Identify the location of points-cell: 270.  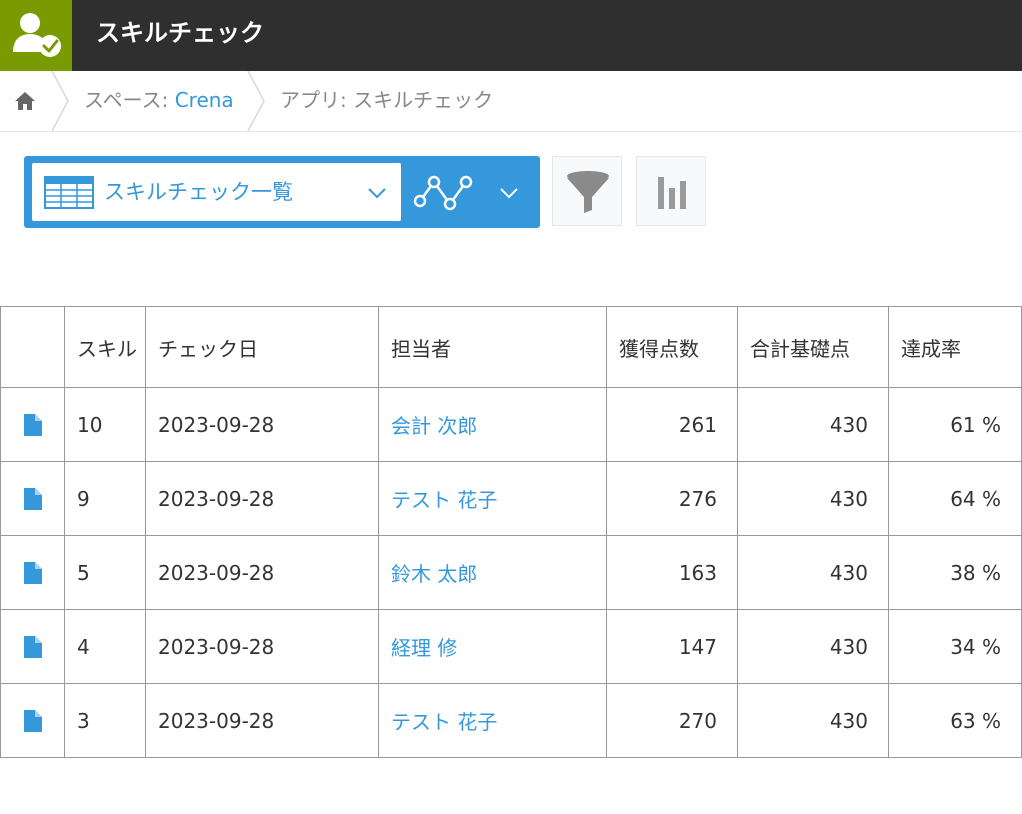
(672, 720).